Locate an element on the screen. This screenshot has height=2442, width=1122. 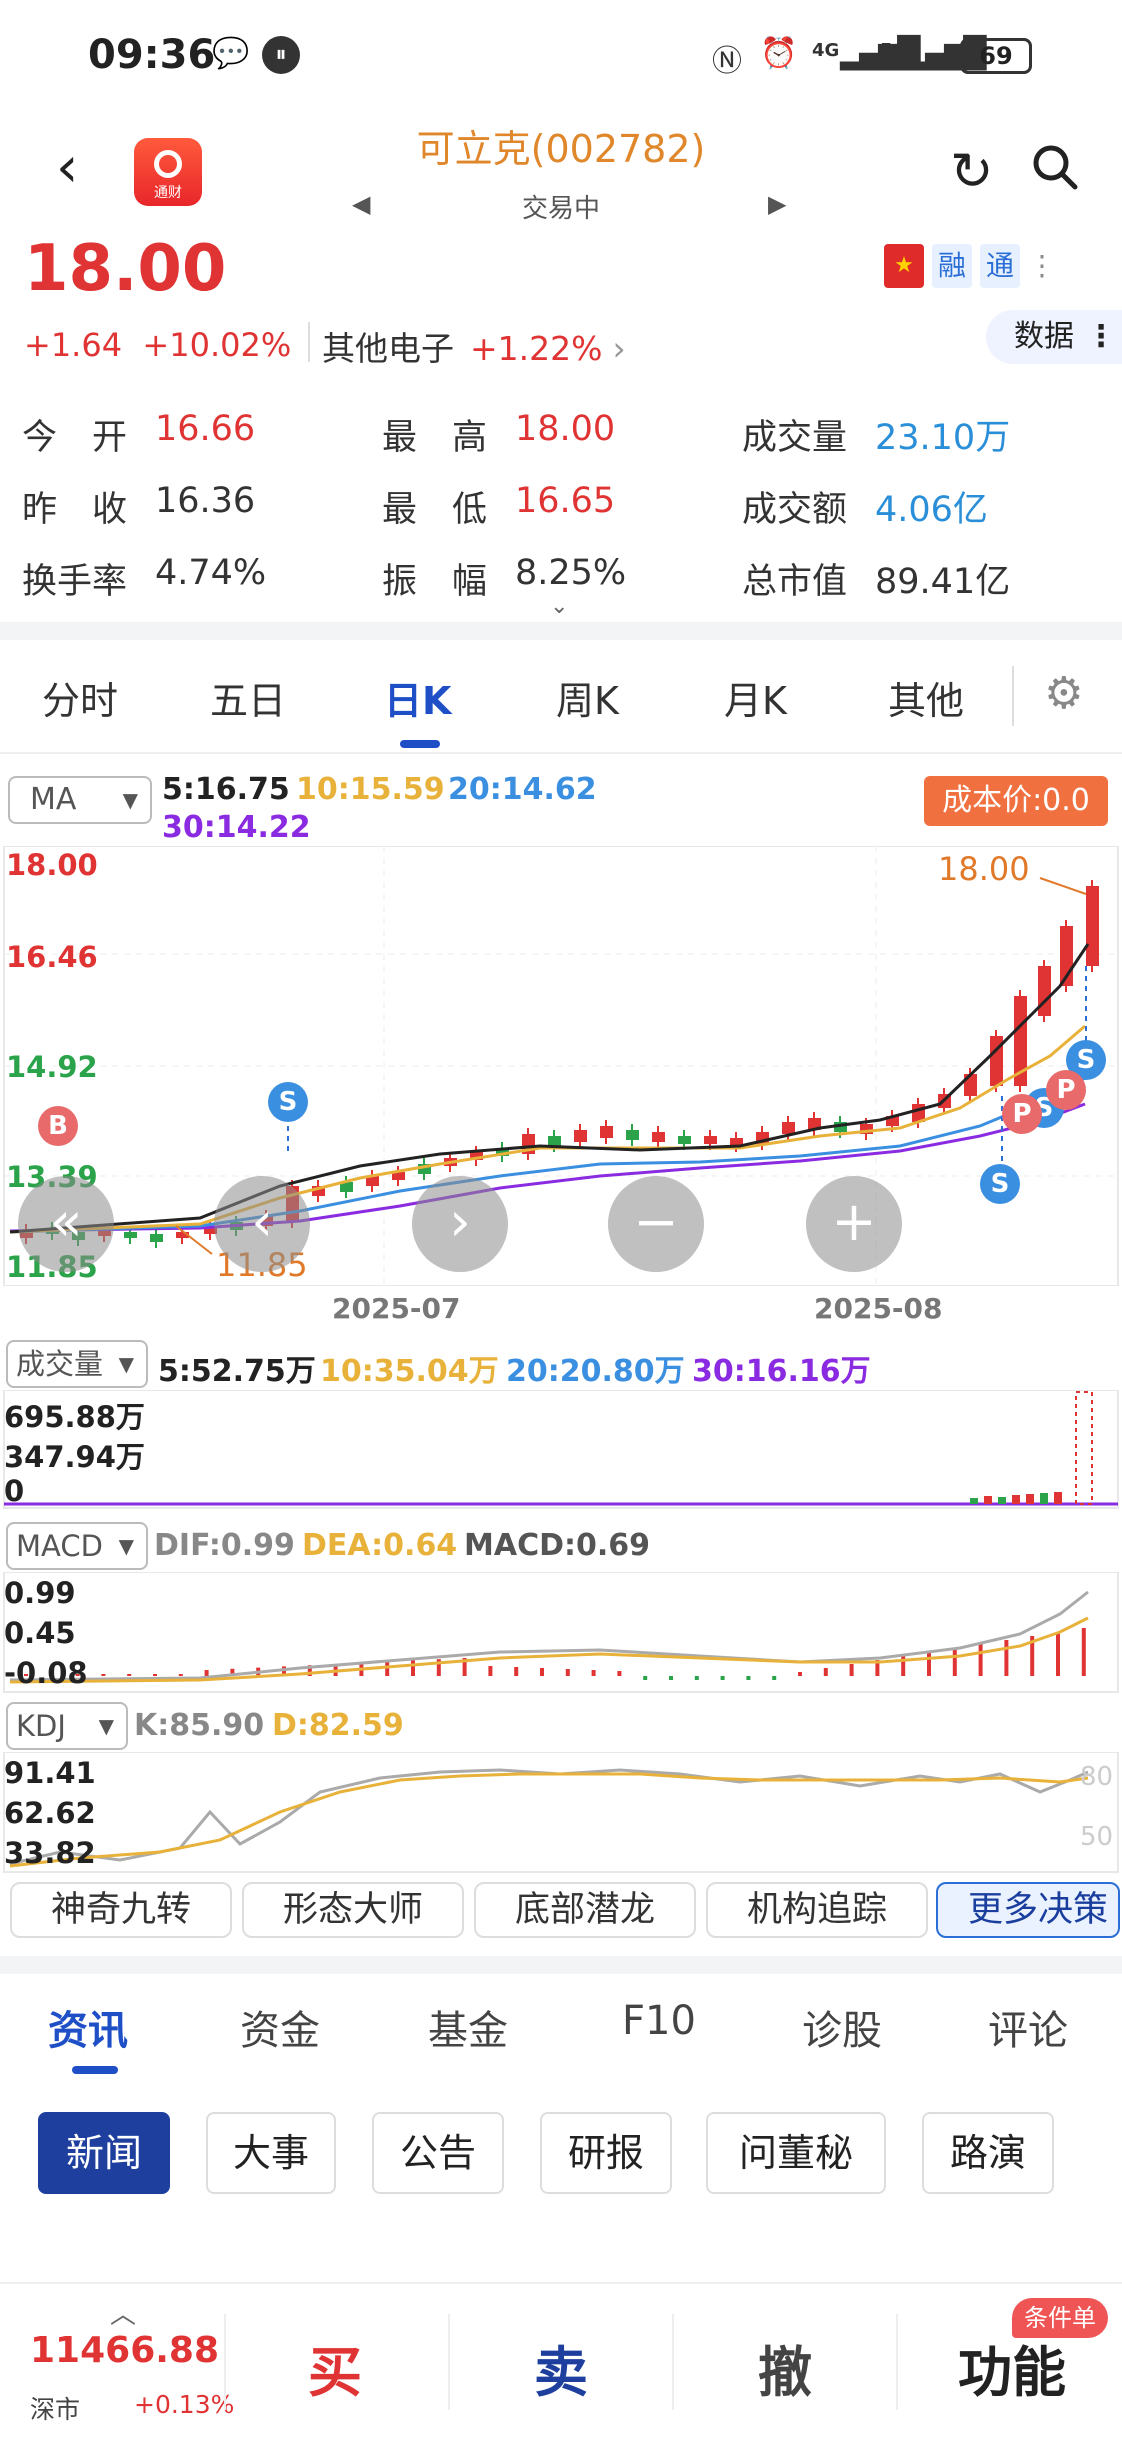
volume-select: 成交量 ▼ is located at coordinates (77, 1364).